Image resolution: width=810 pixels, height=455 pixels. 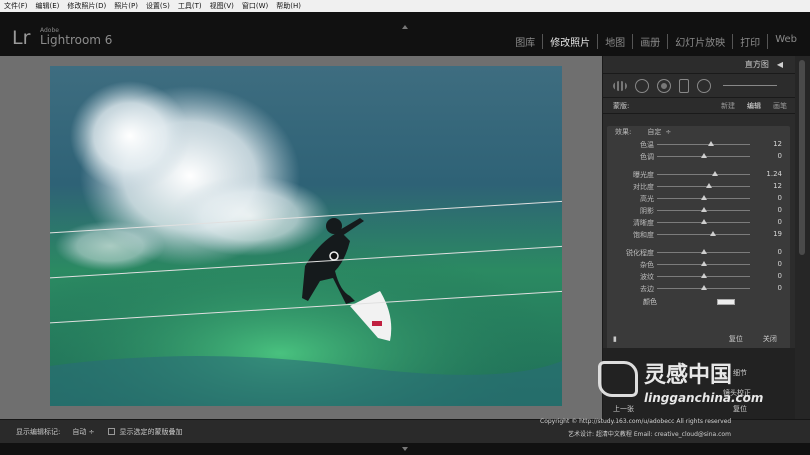 I want to click on slider-label: 色温, so click(x=647, y=145).